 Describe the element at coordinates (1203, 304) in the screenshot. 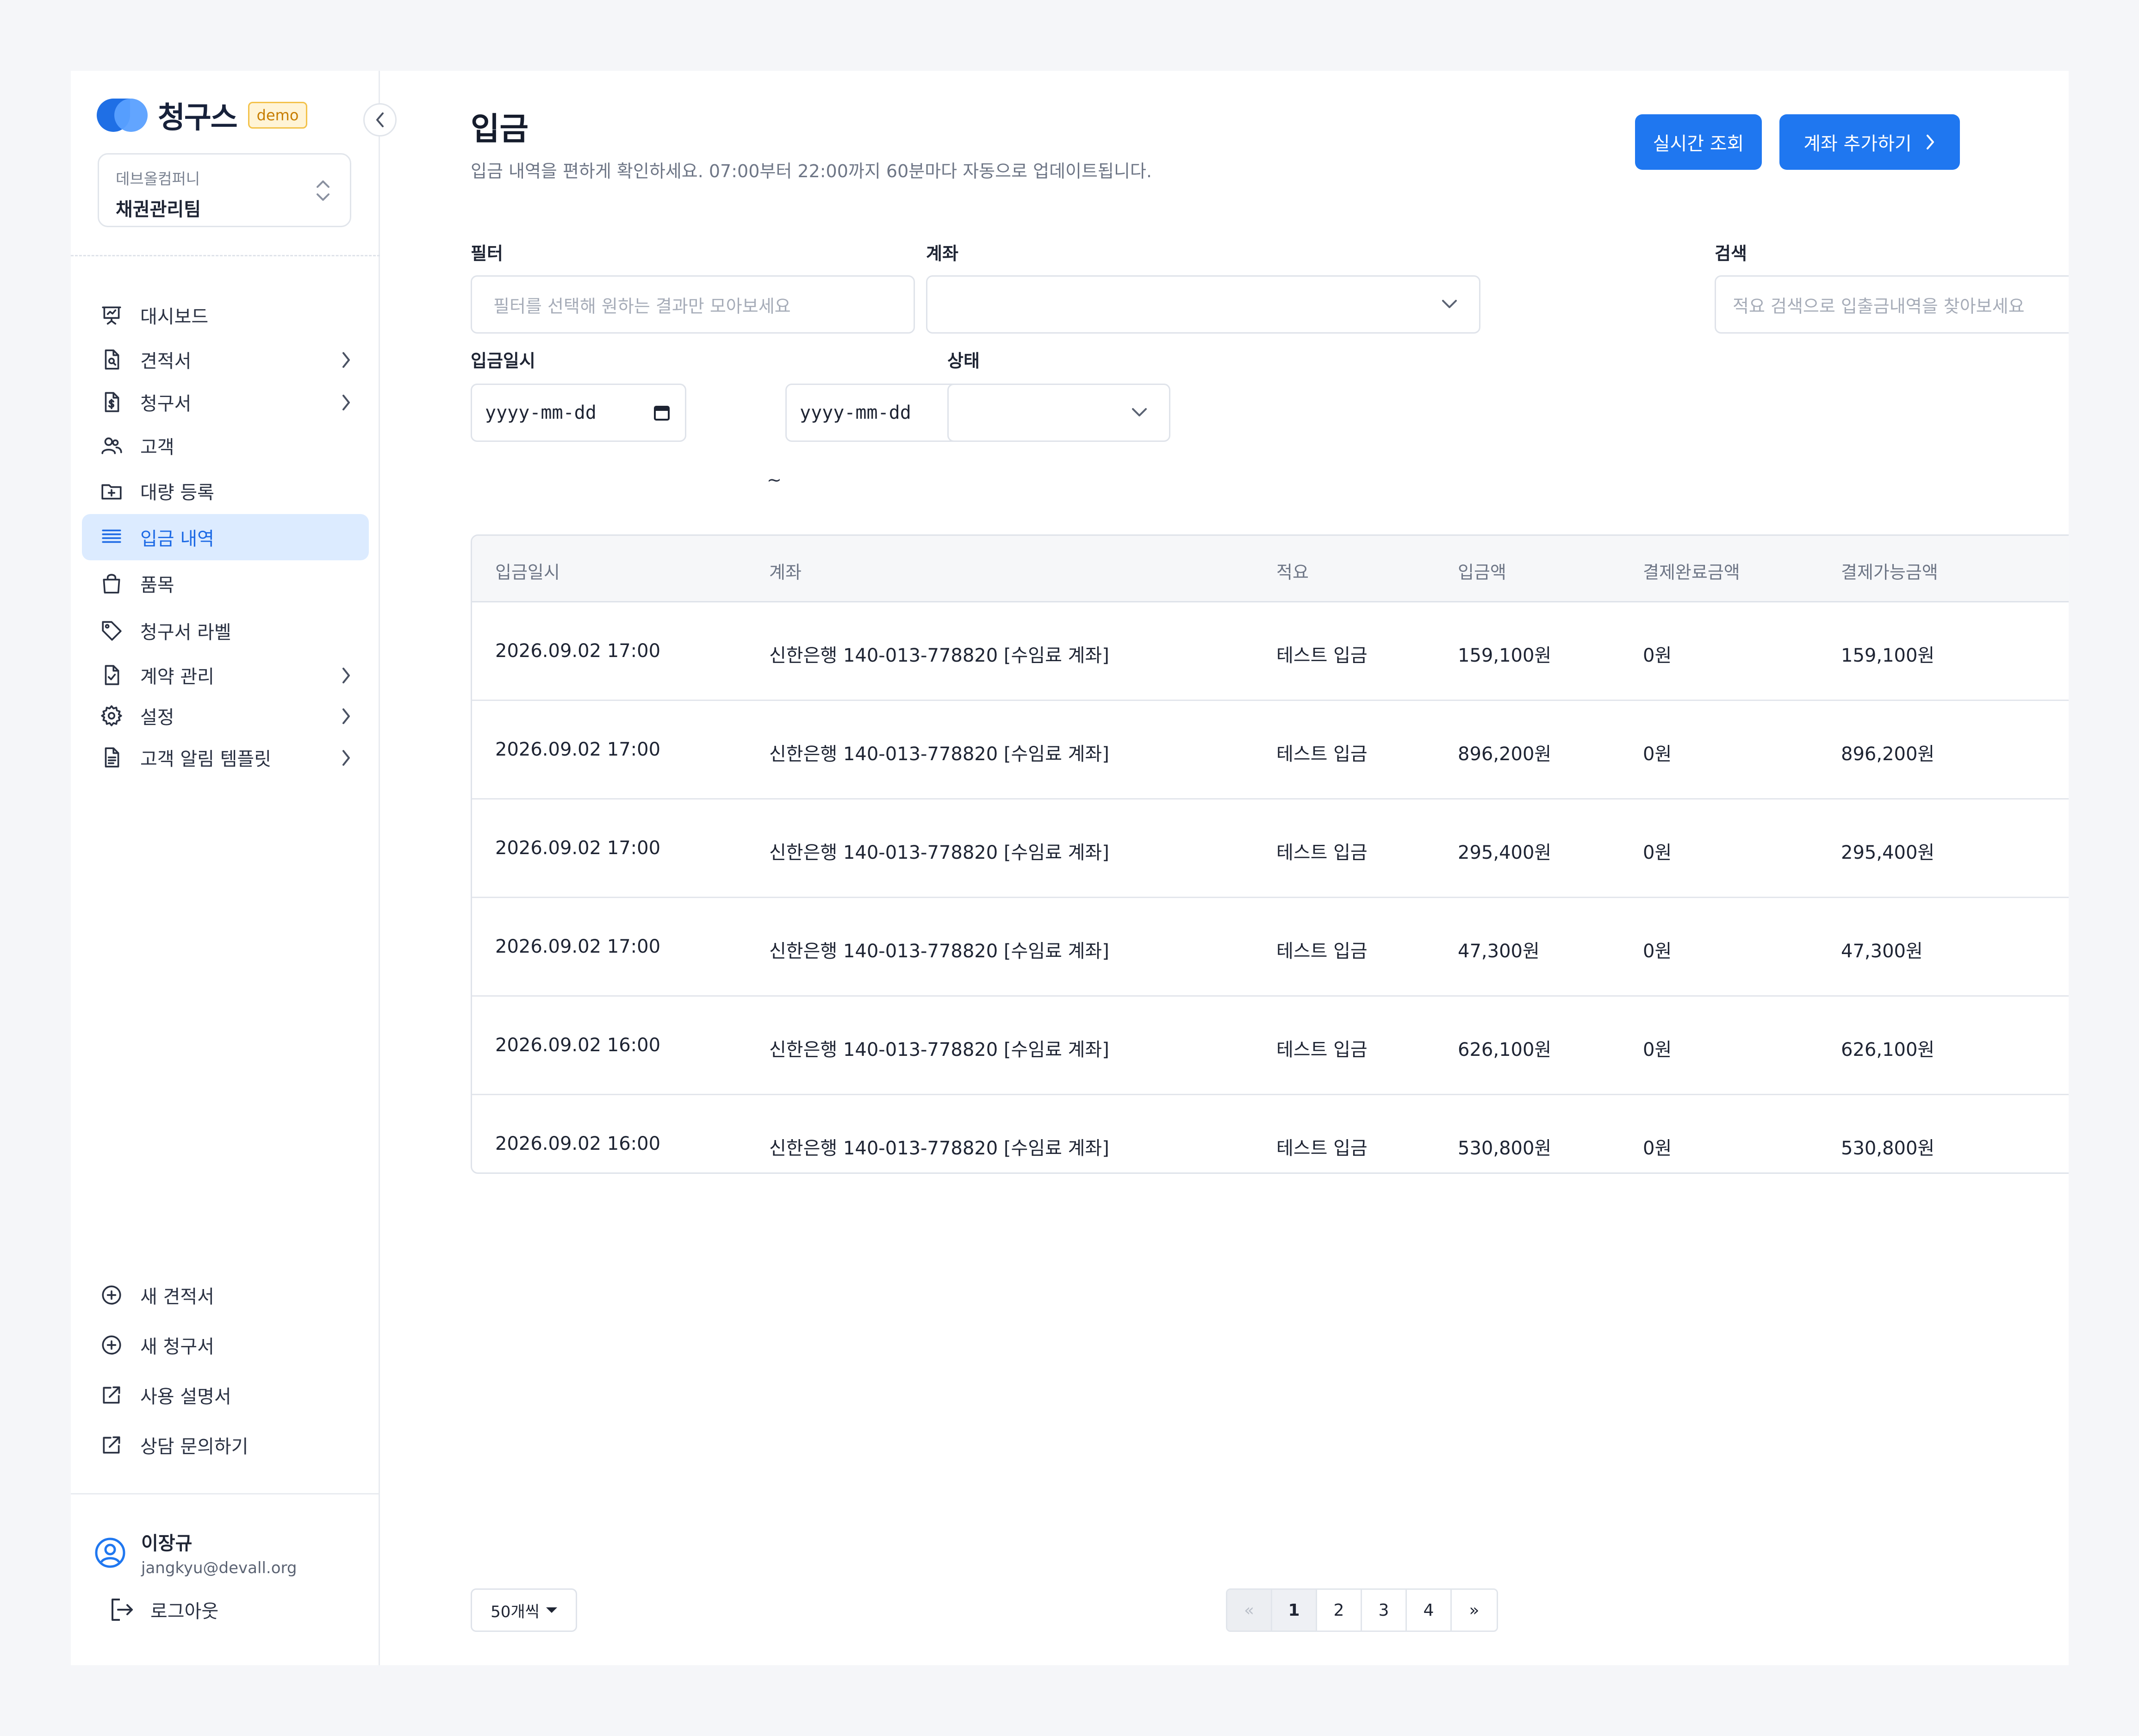

I see `account-select` at that location.